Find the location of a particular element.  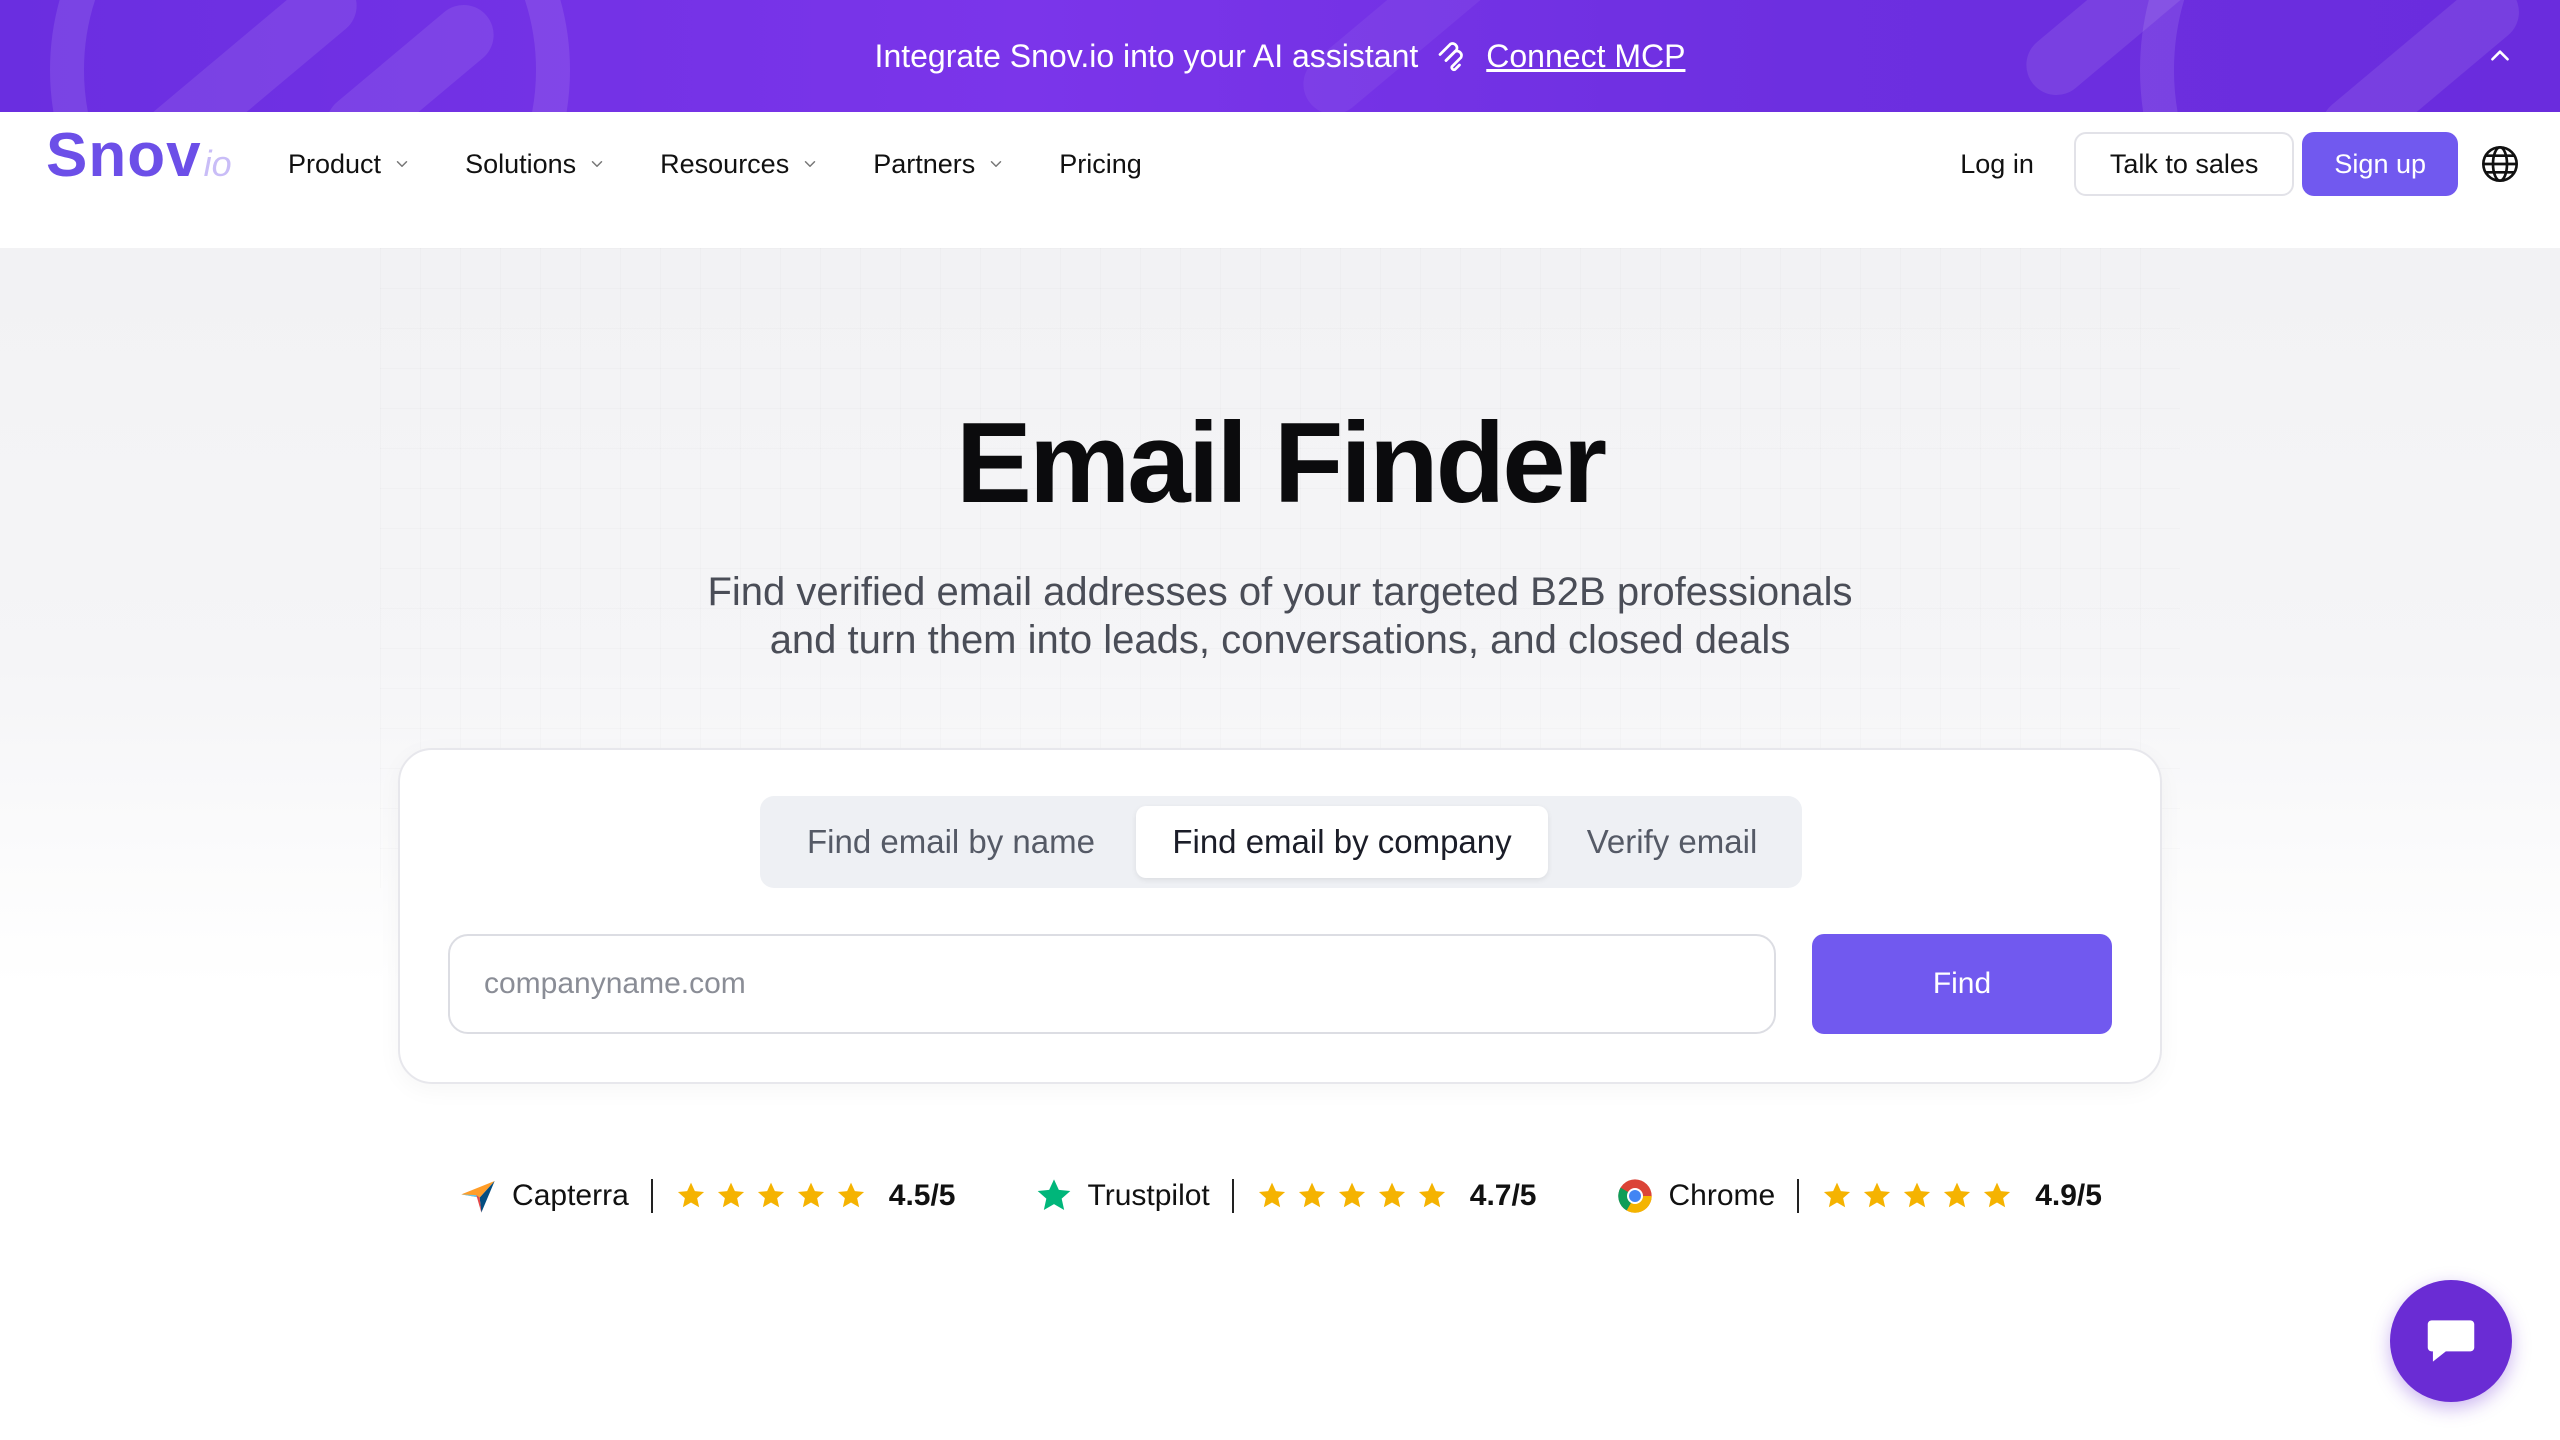

rating-capterra: Capterra 4.5/5 is located at coordinates (707, 1196).